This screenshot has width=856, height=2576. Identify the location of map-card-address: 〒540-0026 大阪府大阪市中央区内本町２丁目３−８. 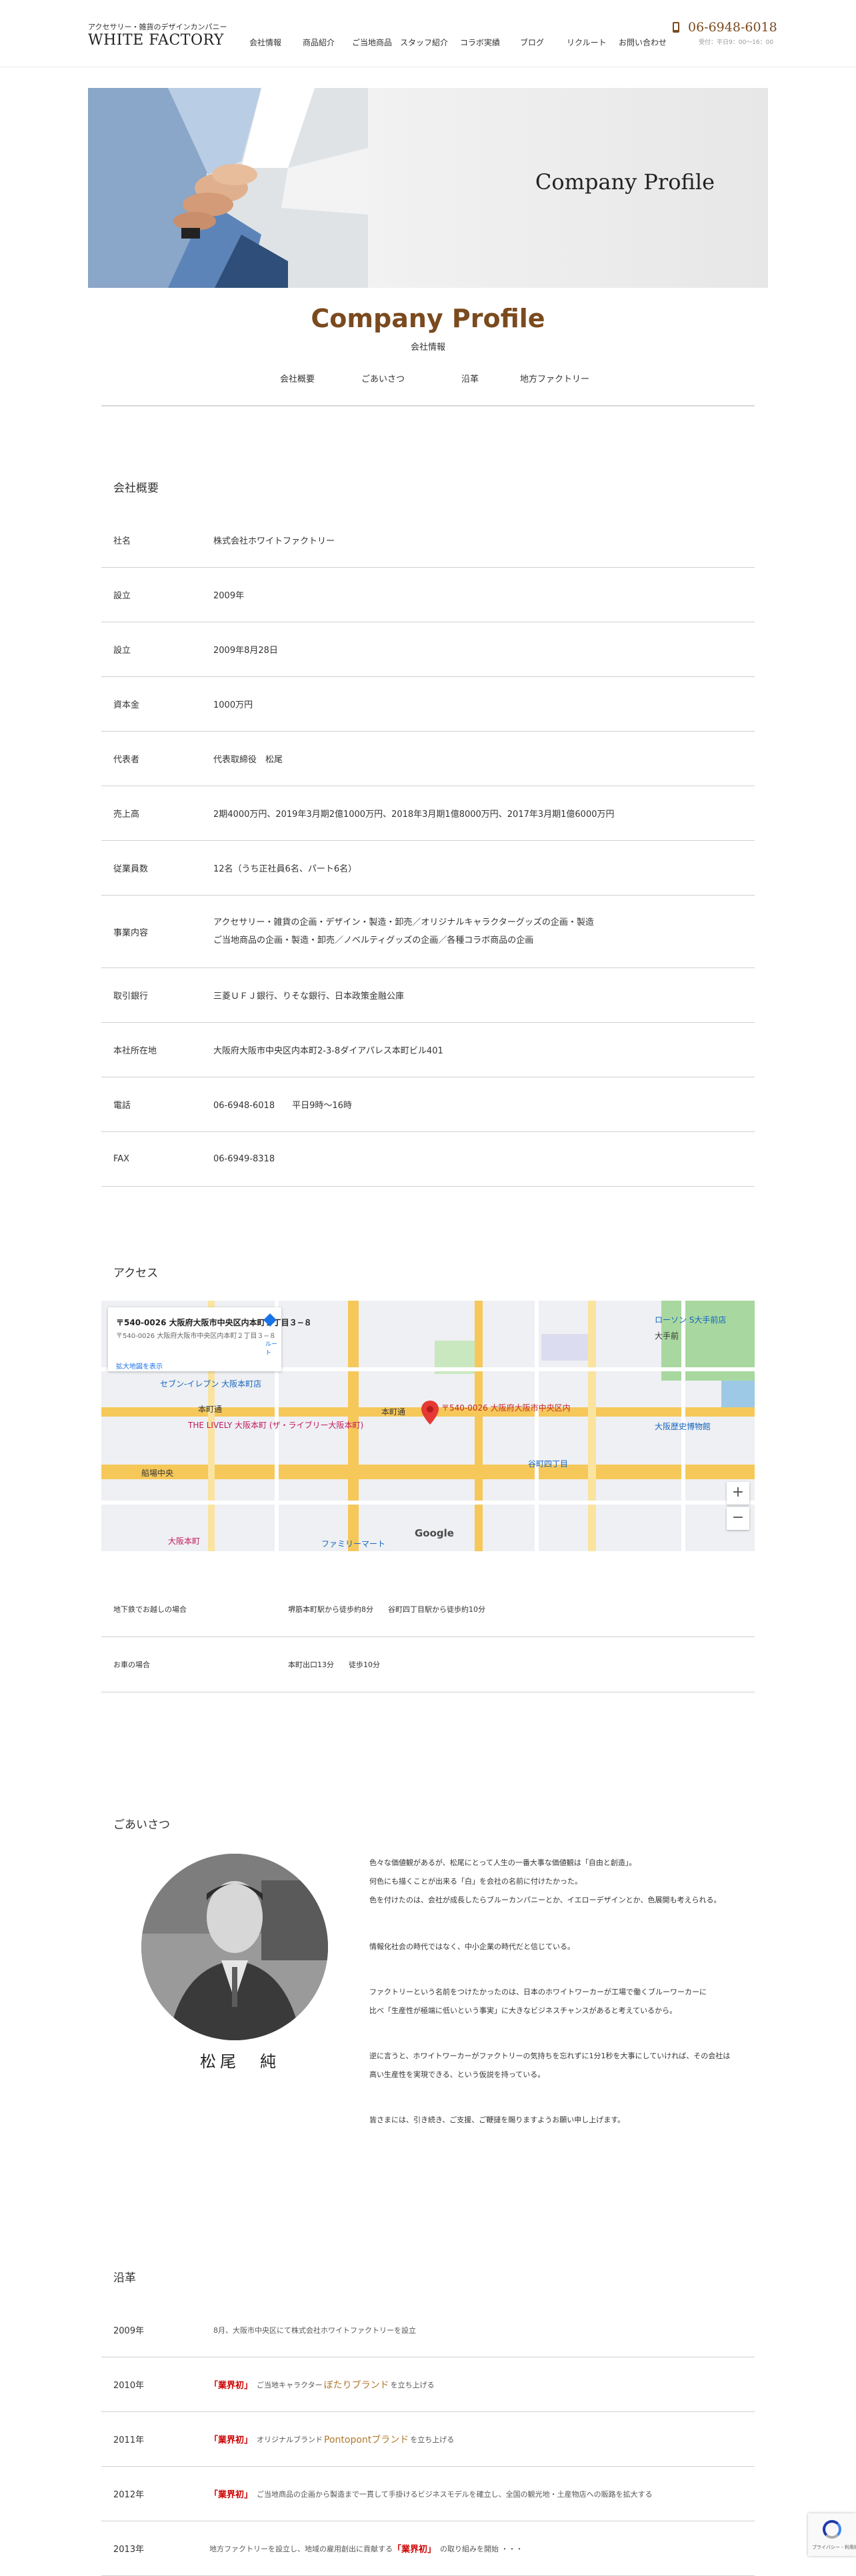
(196, 1336).